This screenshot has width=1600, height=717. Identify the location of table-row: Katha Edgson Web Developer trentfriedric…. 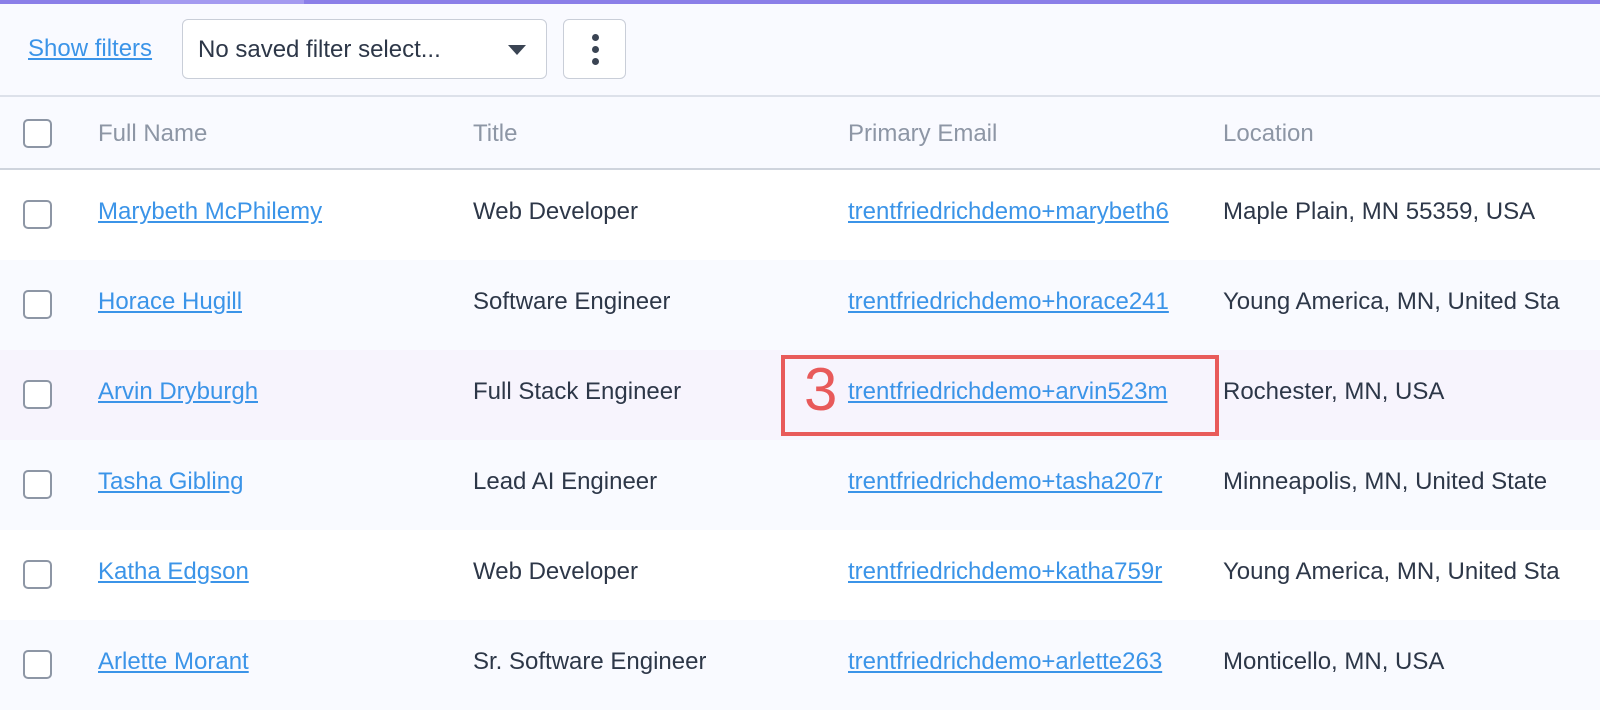
(800, 575).